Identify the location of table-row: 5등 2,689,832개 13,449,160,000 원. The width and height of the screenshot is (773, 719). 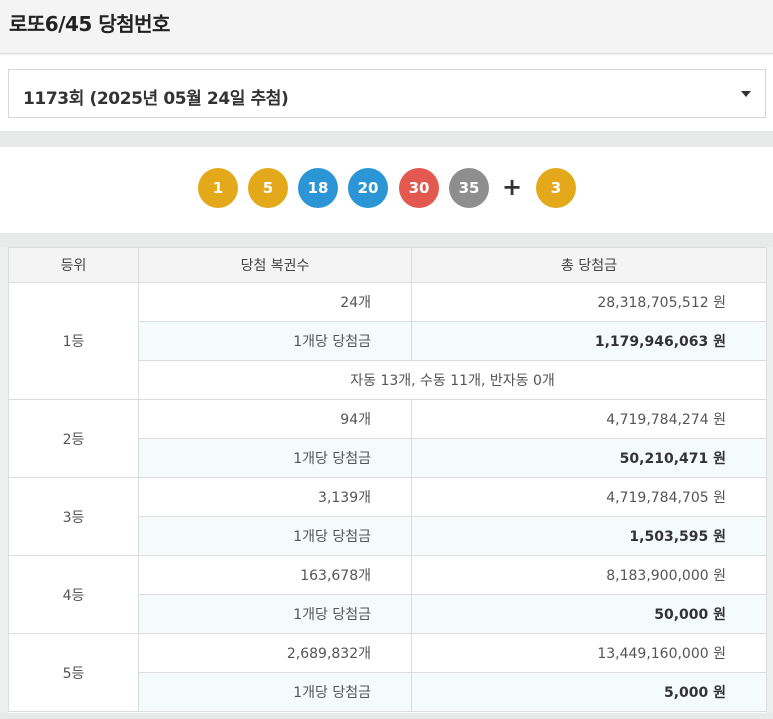
(387, 672).